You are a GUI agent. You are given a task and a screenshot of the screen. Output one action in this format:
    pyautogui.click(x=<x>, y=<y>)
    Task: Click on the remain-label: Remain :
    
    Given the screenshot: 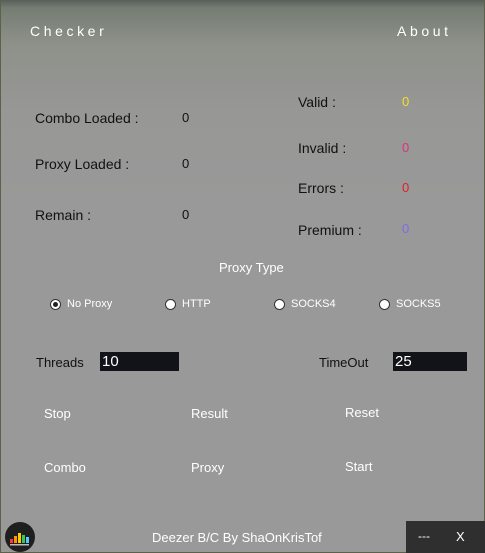 What is the action you would take?
    pyautogui.click(x=63, y=215)
    